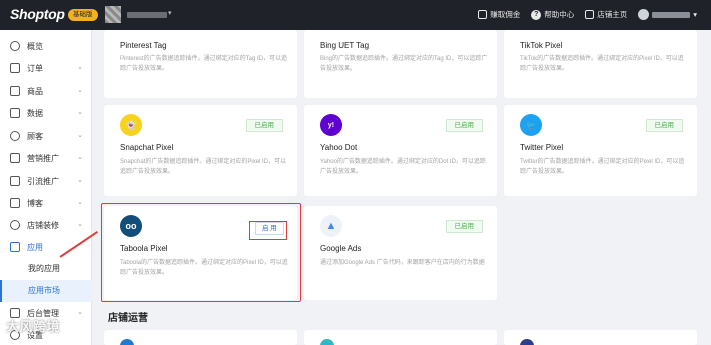 The width and height of the screenshot is (711, 345). I want to click on data-icon, so click(15, 113).